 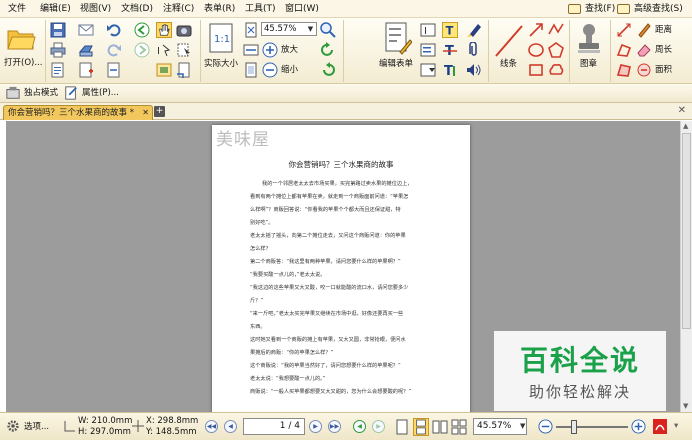 What do you see at coordinates (86, 70) in the screenshot?
I see `new-page-icon` at bounding box center [86, 70].